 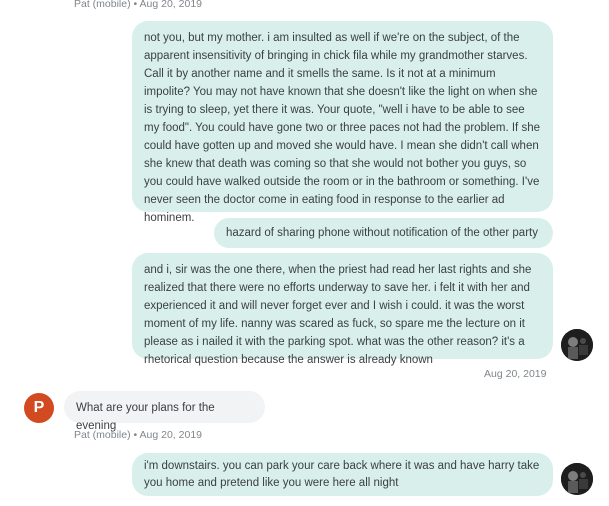 What do you see at coordinates (515, 374) in the screenshot?
I see `message-timestamp: Aug 20, 2019` at bounding box center [515, 374].